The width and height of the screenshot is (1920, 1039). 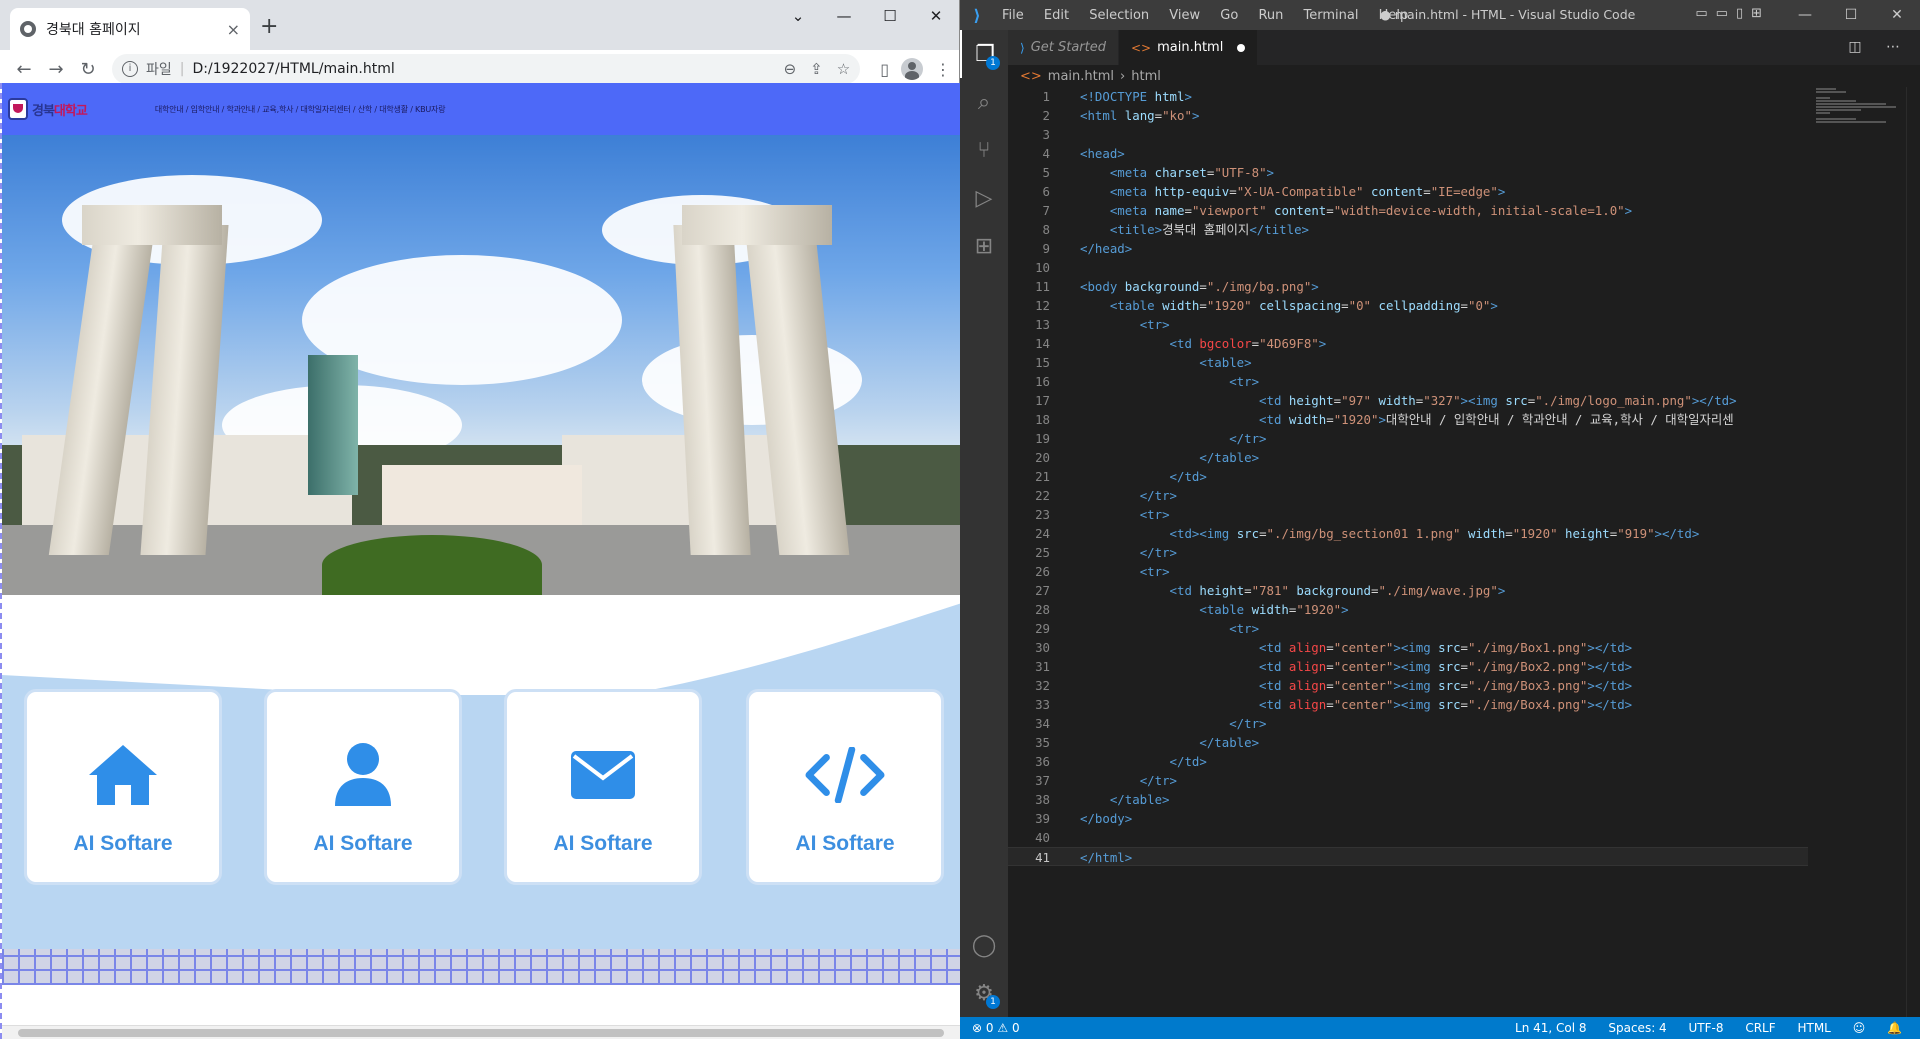 I want to click on code-line: 1 <!DOCTYPE html>, so click(x=1408, y=96).